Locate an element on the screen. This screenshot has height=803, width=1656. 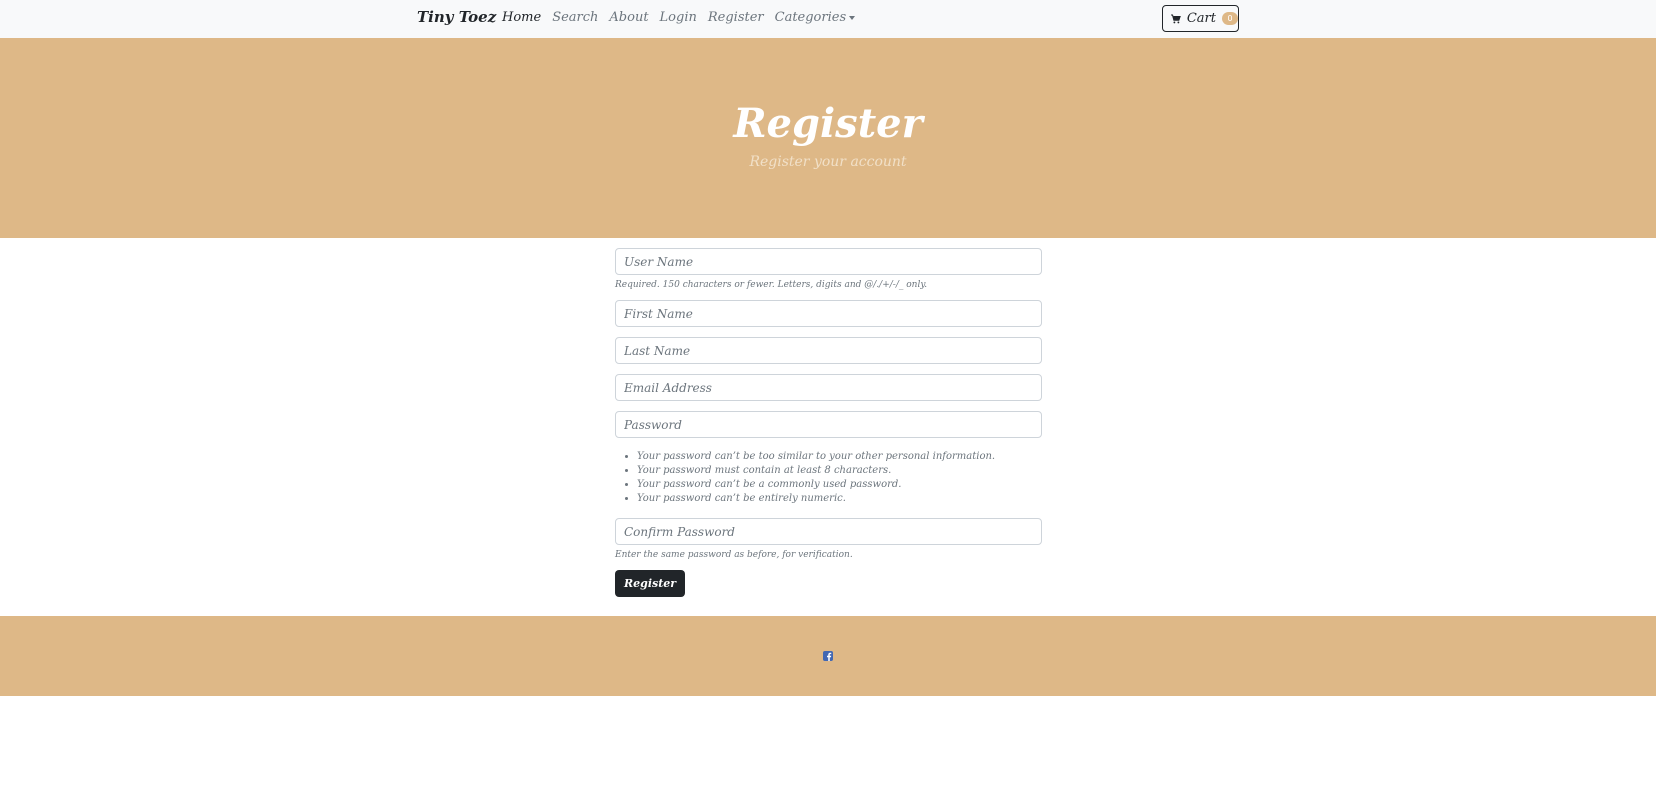
cart-label: Cart is located at coordinates (1201, 18).